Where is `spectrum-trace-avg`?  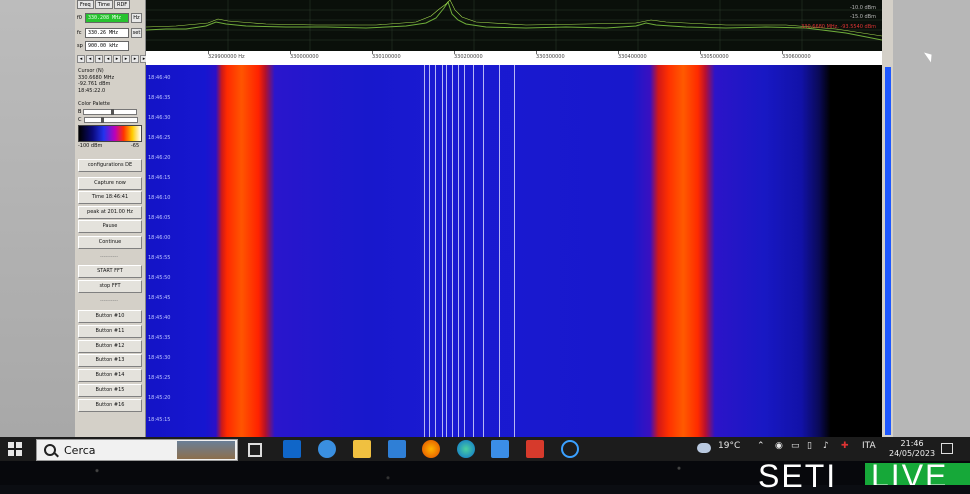
spectrum-trace-avg is located at coordinates (514, 20).